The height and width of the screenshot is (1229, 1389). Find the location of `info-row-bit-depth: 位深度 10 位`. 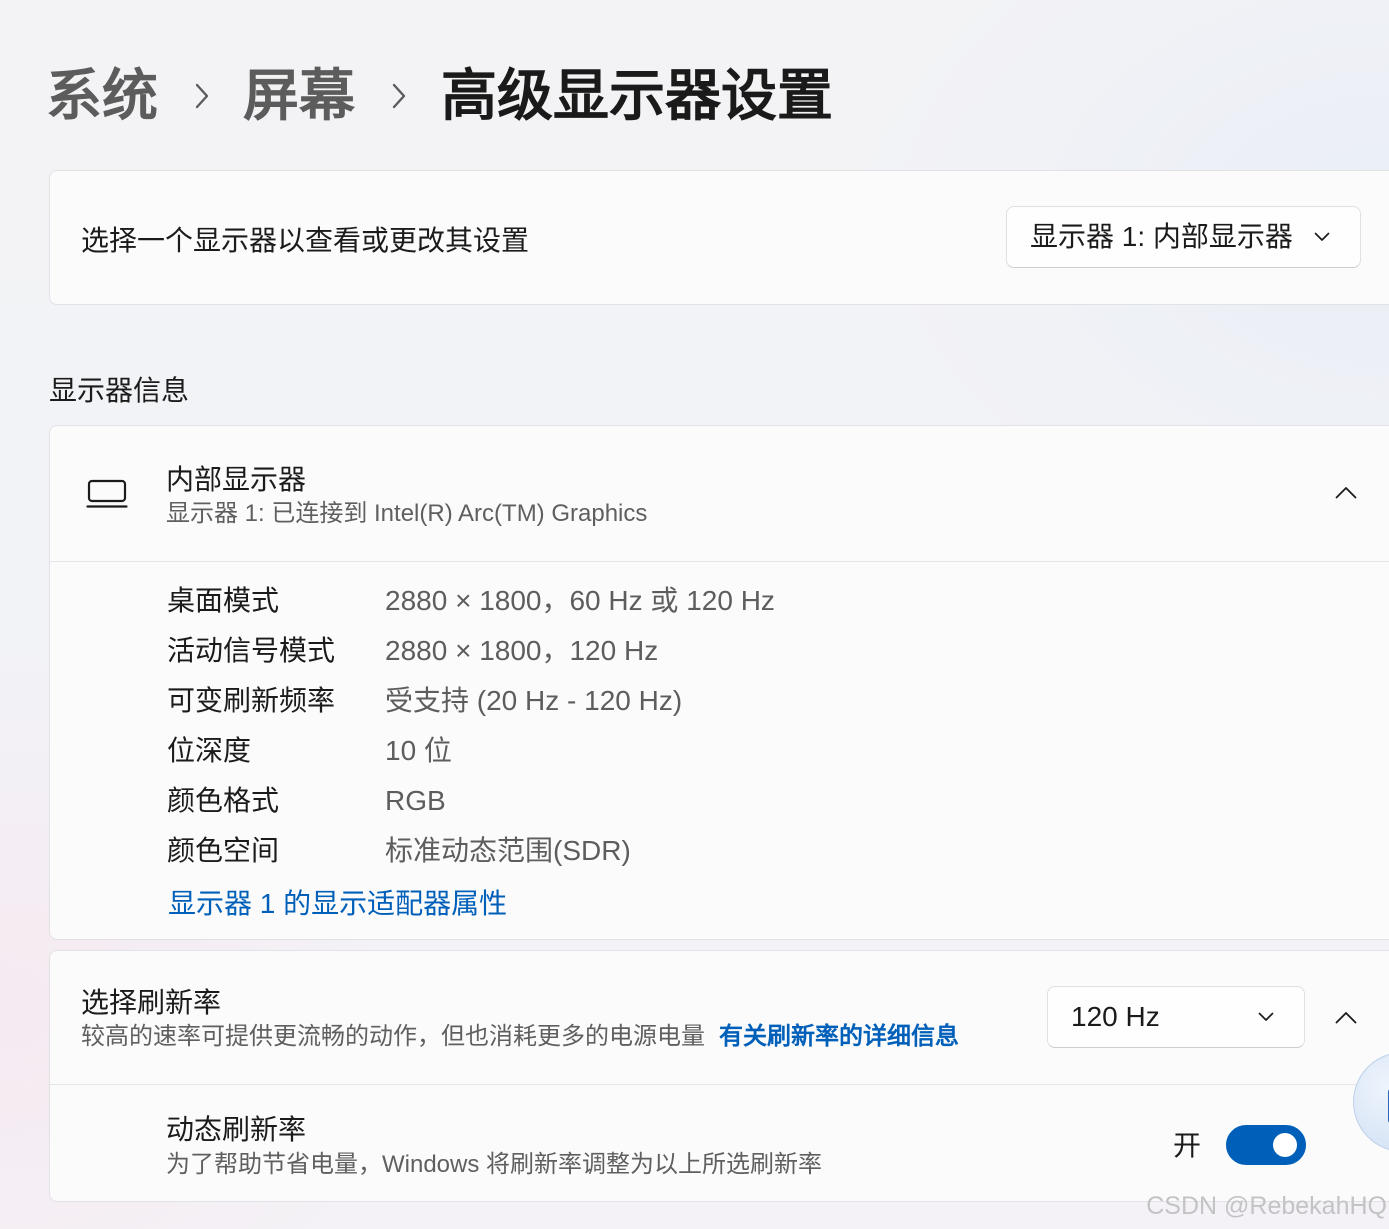

info-row-bit-depth: 位深度 10 位 is located at coordinates (719, 751).